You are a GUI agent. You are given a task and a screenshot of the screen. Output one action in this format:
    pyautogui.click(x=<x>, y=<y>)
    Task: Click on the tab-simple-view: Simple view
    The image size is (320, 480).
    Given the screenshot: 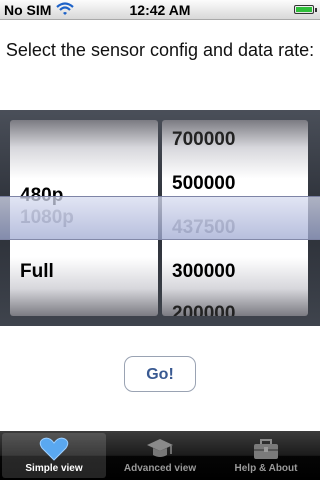 What is the action you would take?
    pyautogui.click(x=54, y=455)
    